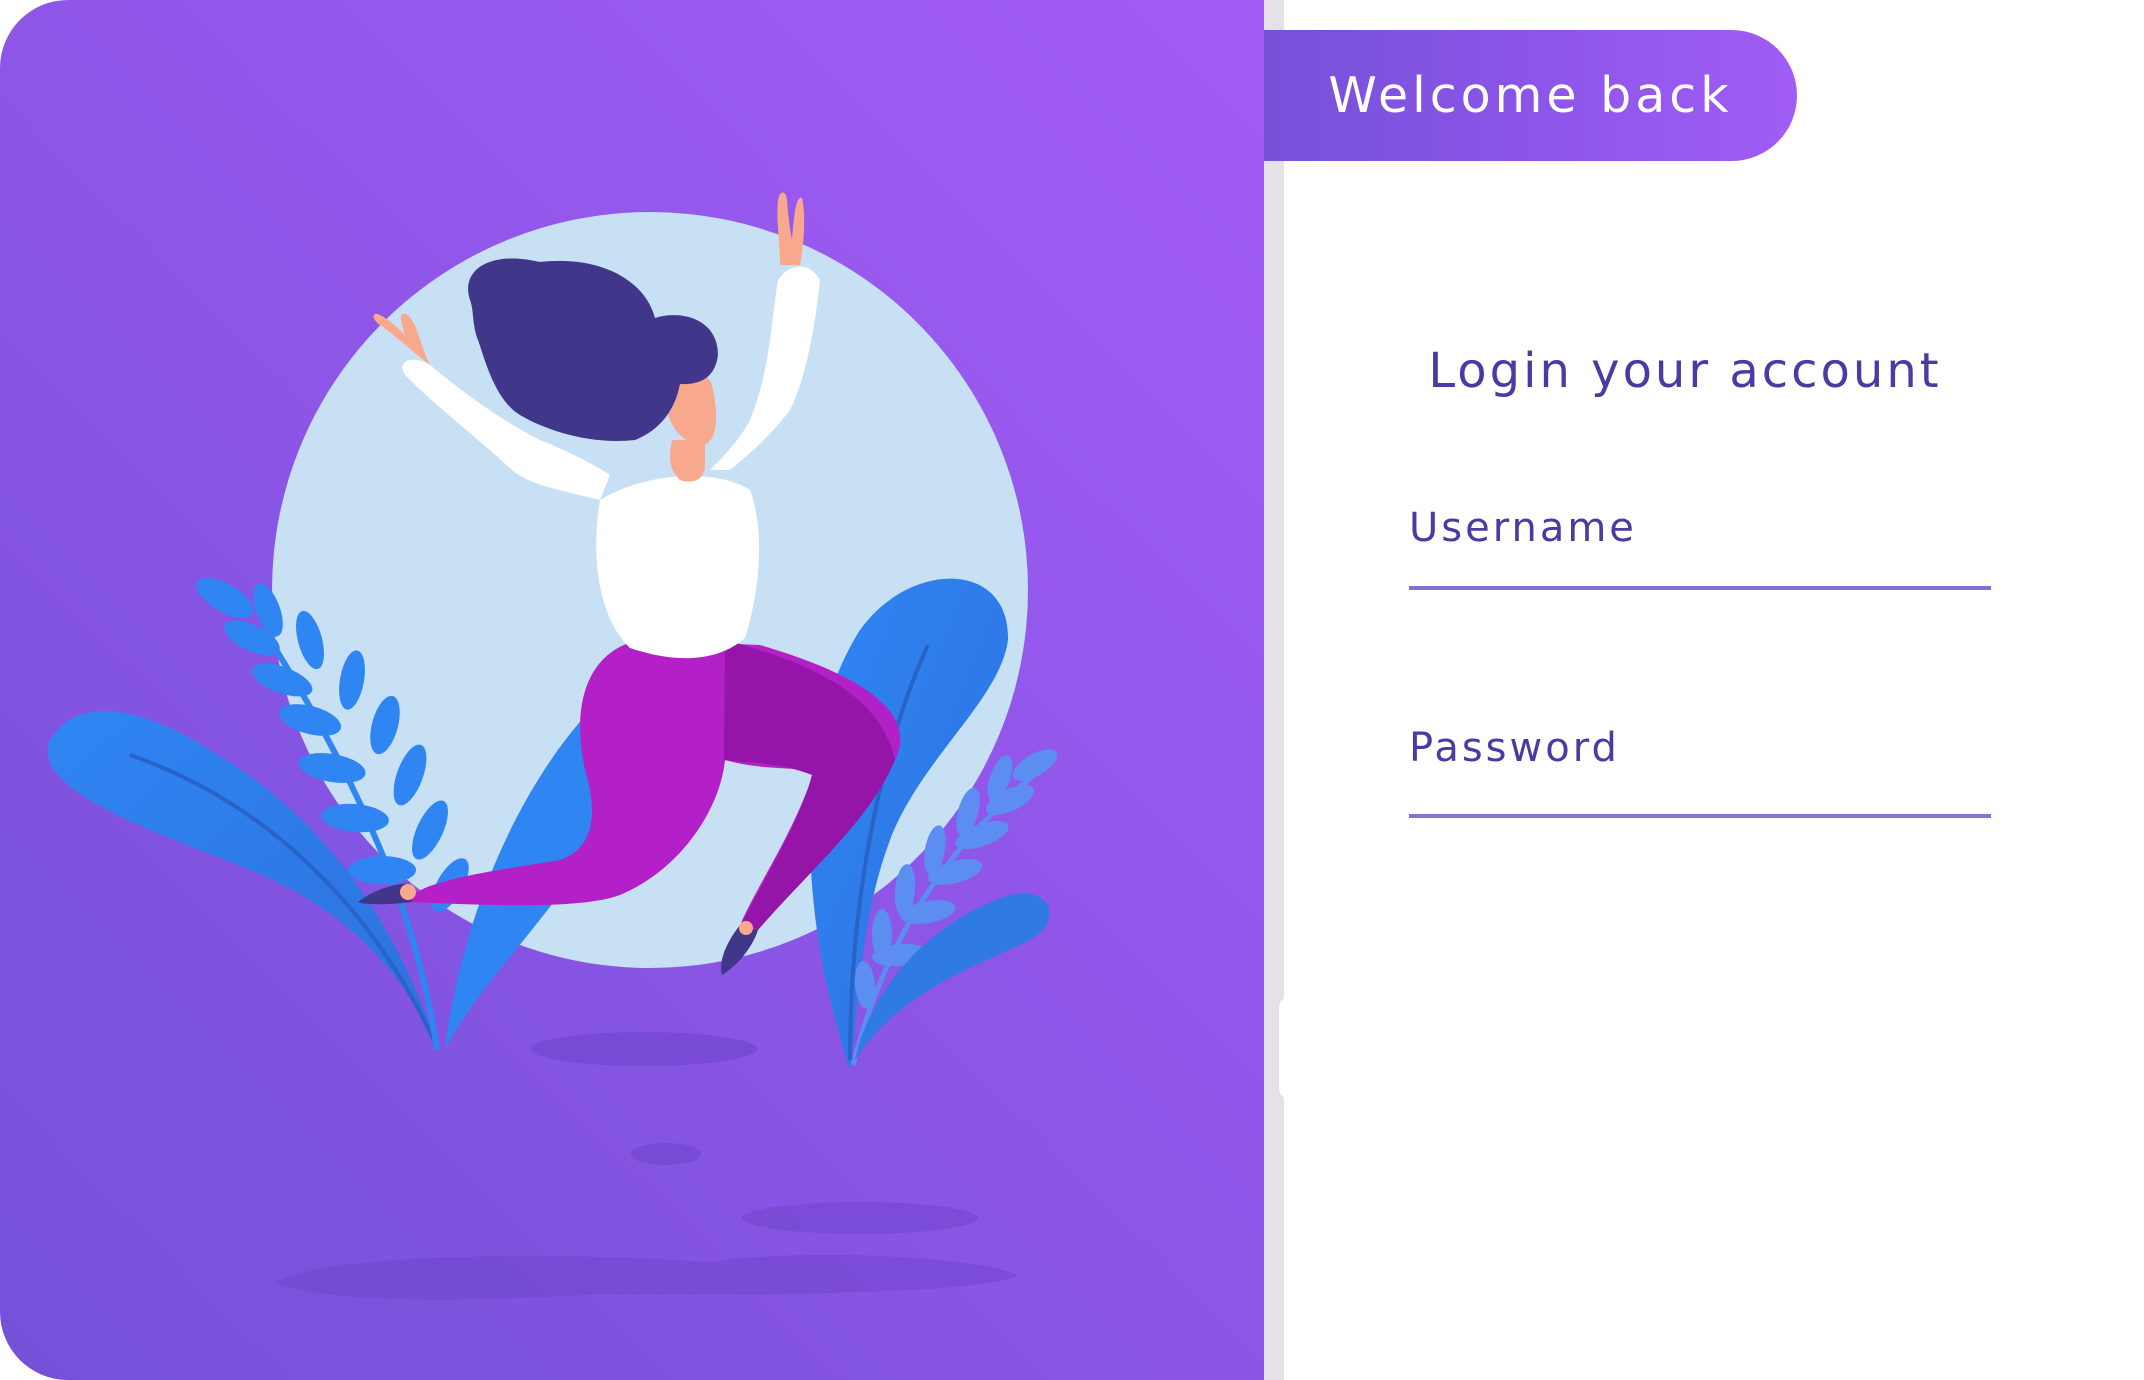 The height and width of the screenshot is (1380, 2144). I want to click on welcome-banner: Welcome back, so click(1530, 95).